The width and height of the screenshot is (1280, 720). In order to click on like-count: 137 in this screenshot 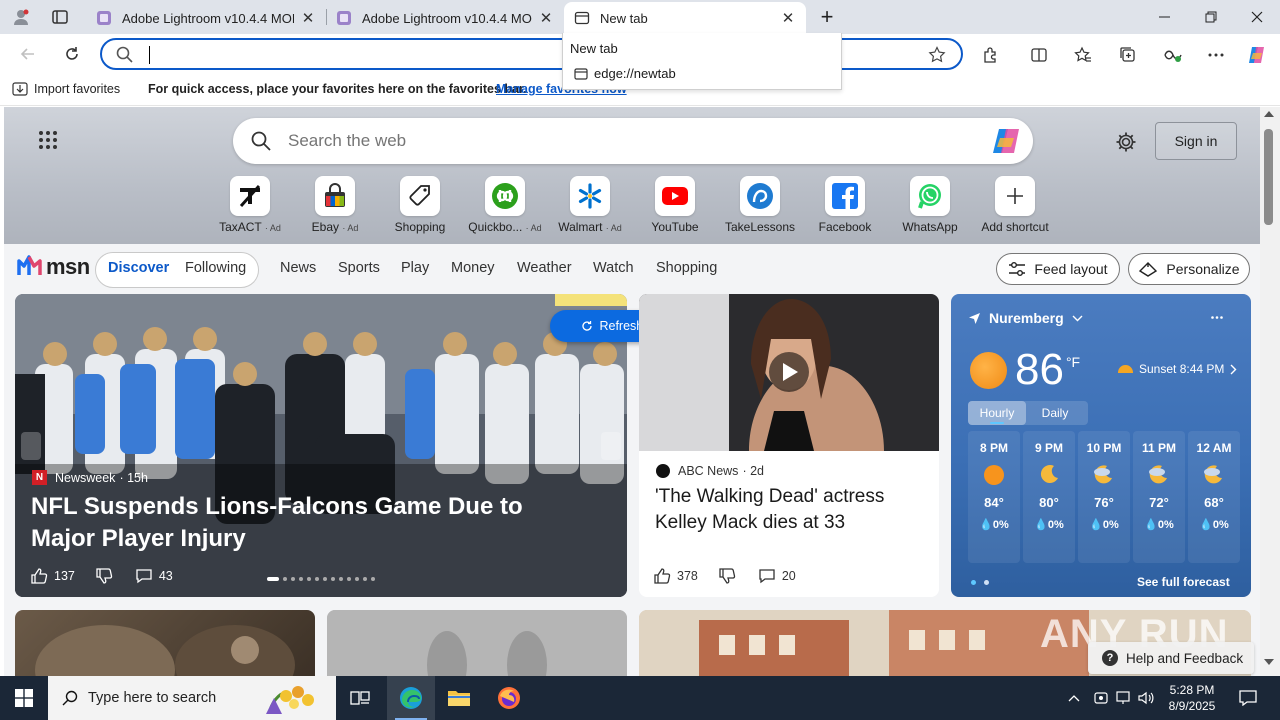, I will do `click(64, 576)`.